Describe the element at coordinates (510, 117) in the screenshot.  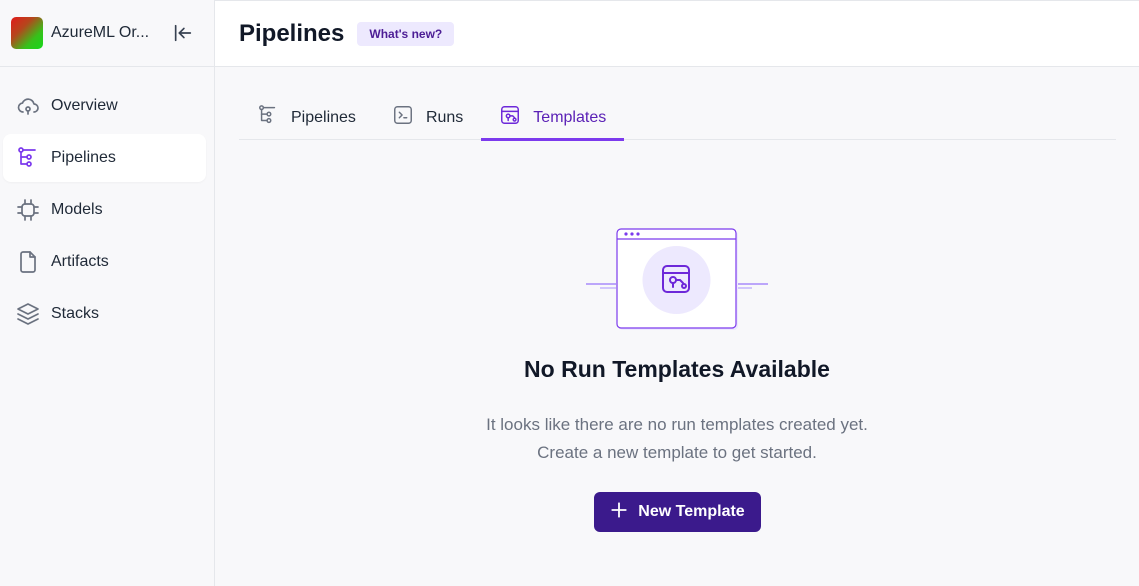
I see `template-icon` at that location.